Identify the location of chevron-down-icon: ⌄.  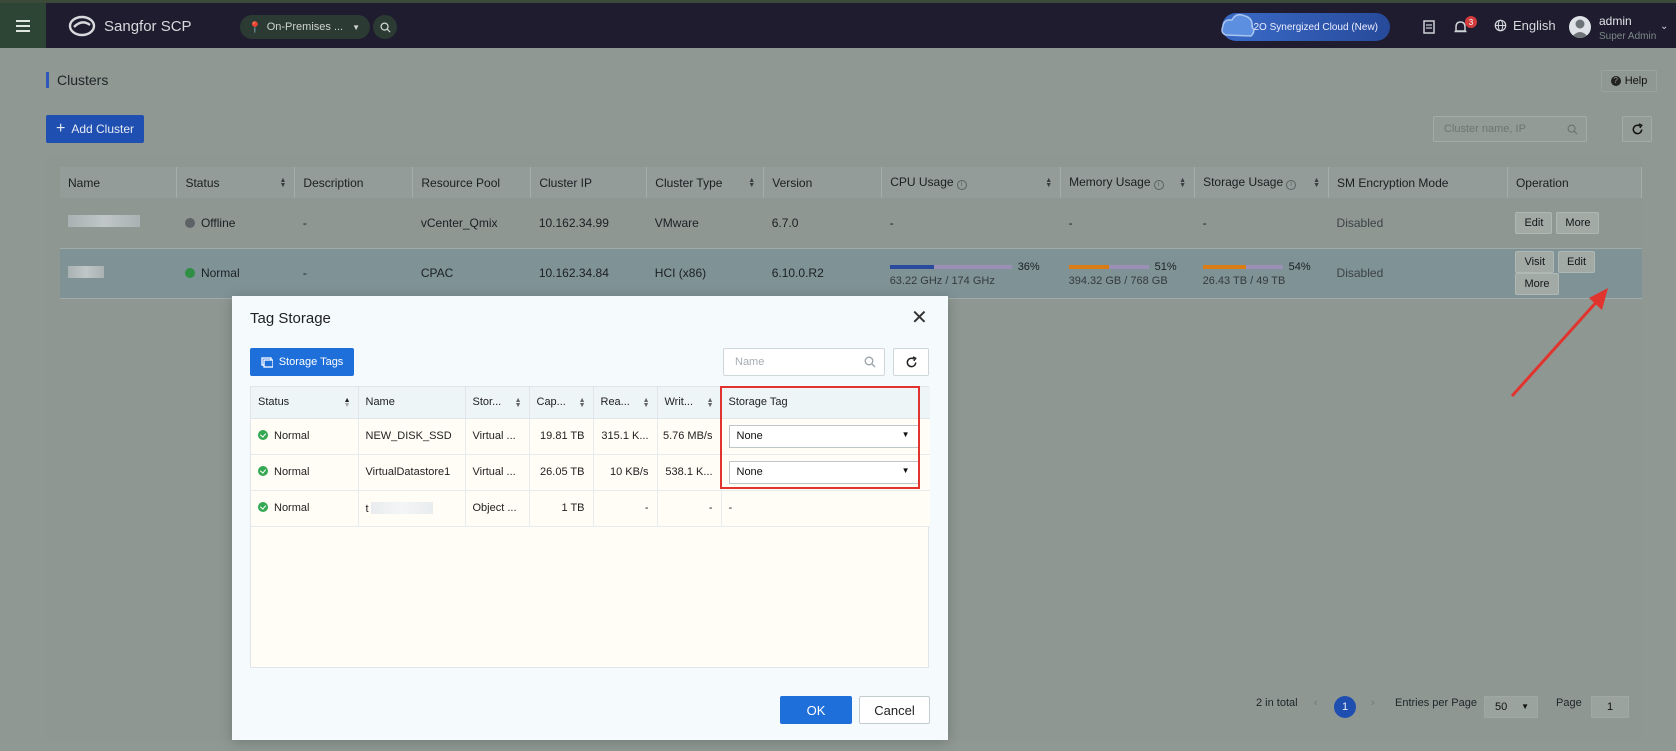
(1664, 26).